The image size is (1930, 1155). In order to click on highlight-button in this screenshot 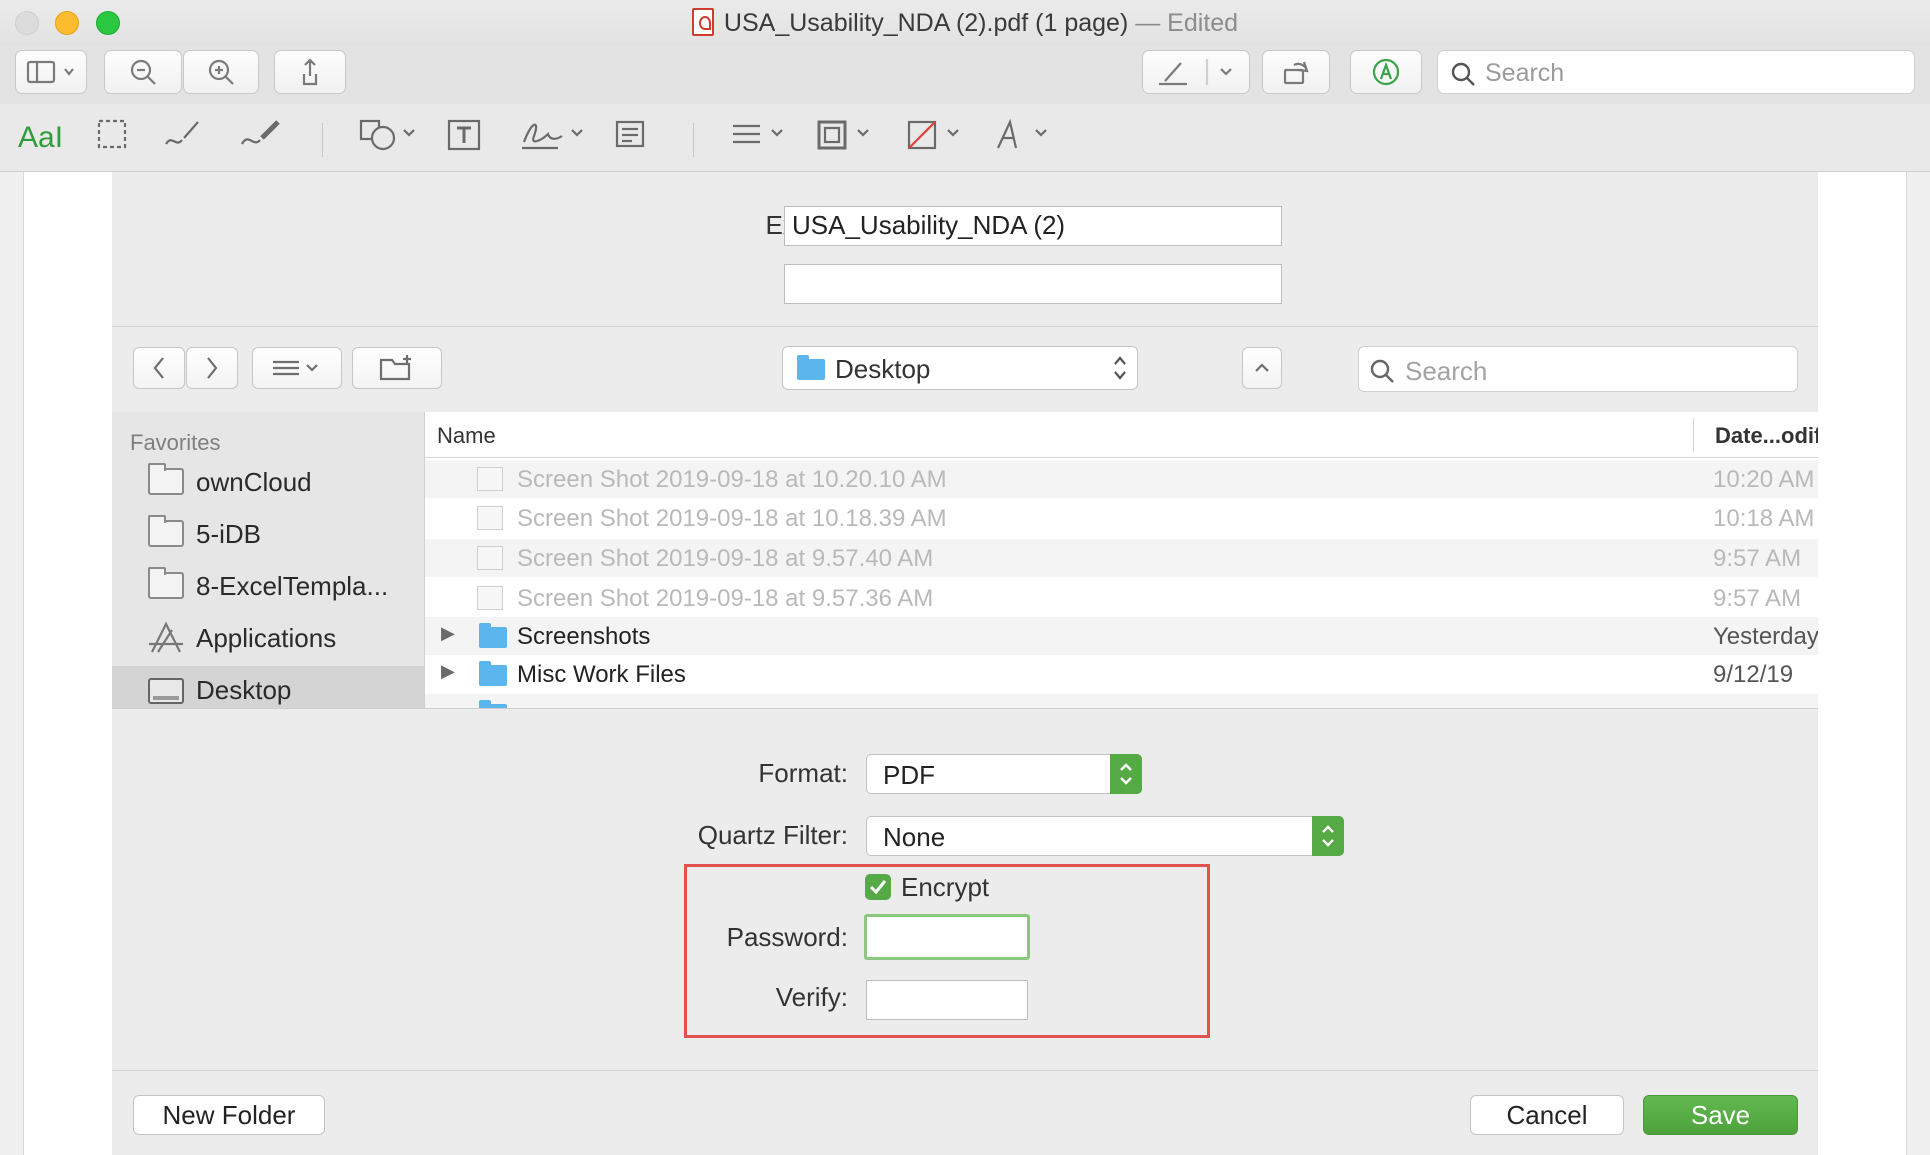, I will do `click(1196, 72)`.